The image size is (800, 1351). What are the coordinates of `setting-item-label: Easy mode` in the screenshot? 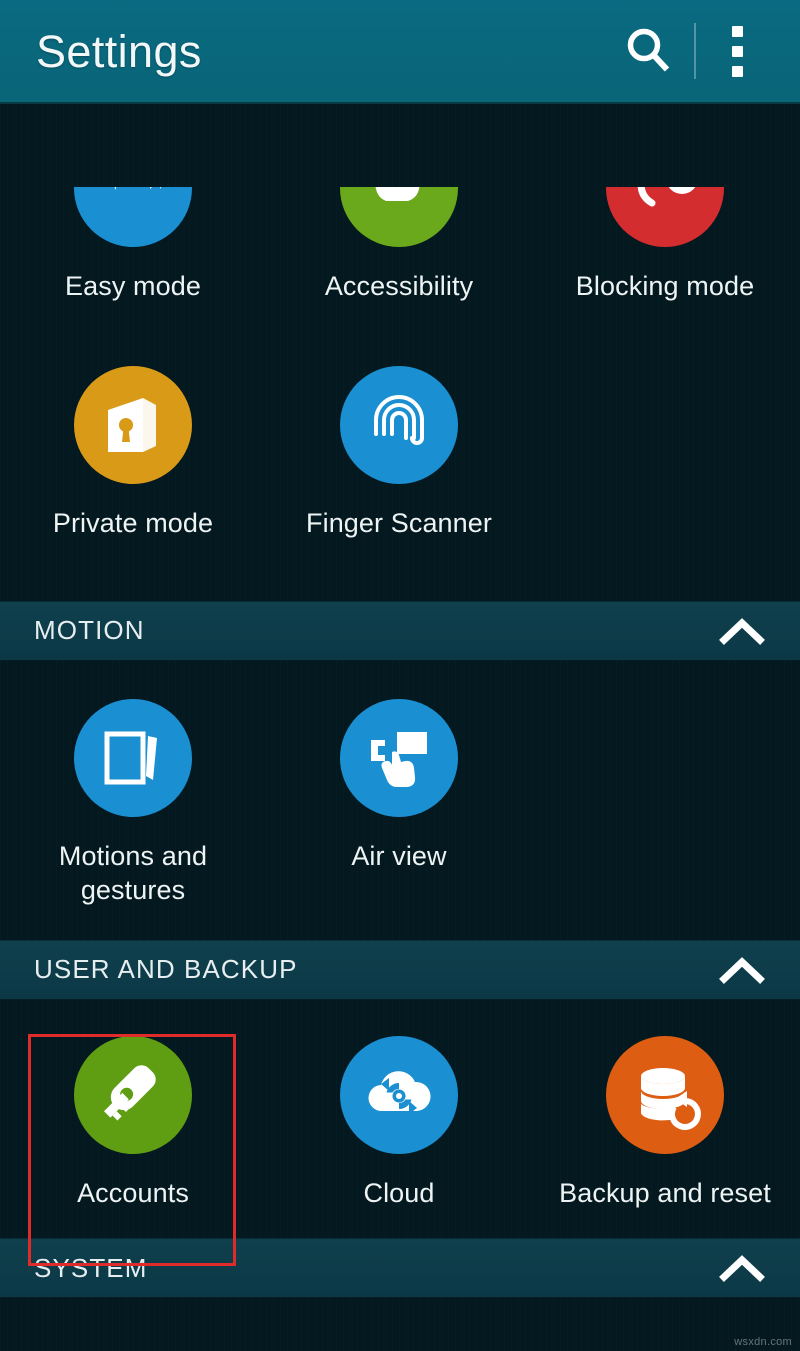 It's located at (133, 286).